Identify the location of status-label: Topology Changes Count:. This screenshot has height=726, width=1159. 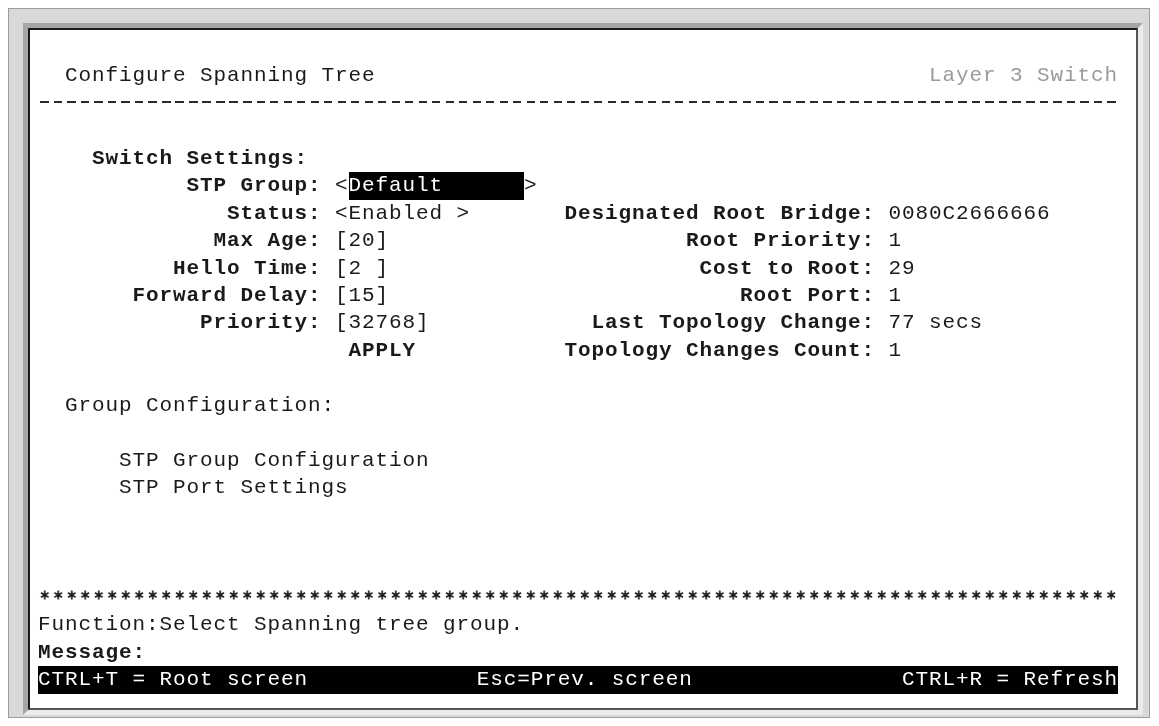
(720, 350).